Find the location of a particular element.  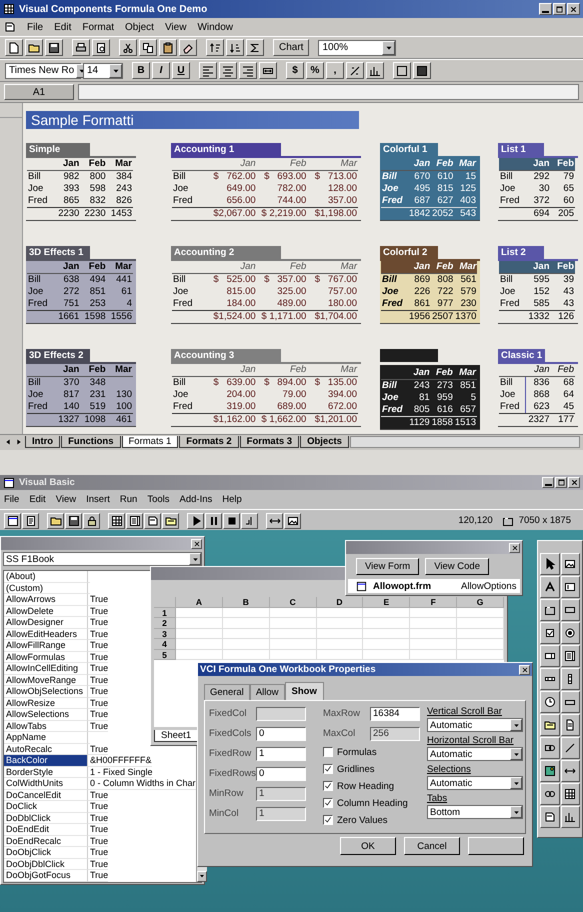

listbox-tool is located at coordinates (570, 656).